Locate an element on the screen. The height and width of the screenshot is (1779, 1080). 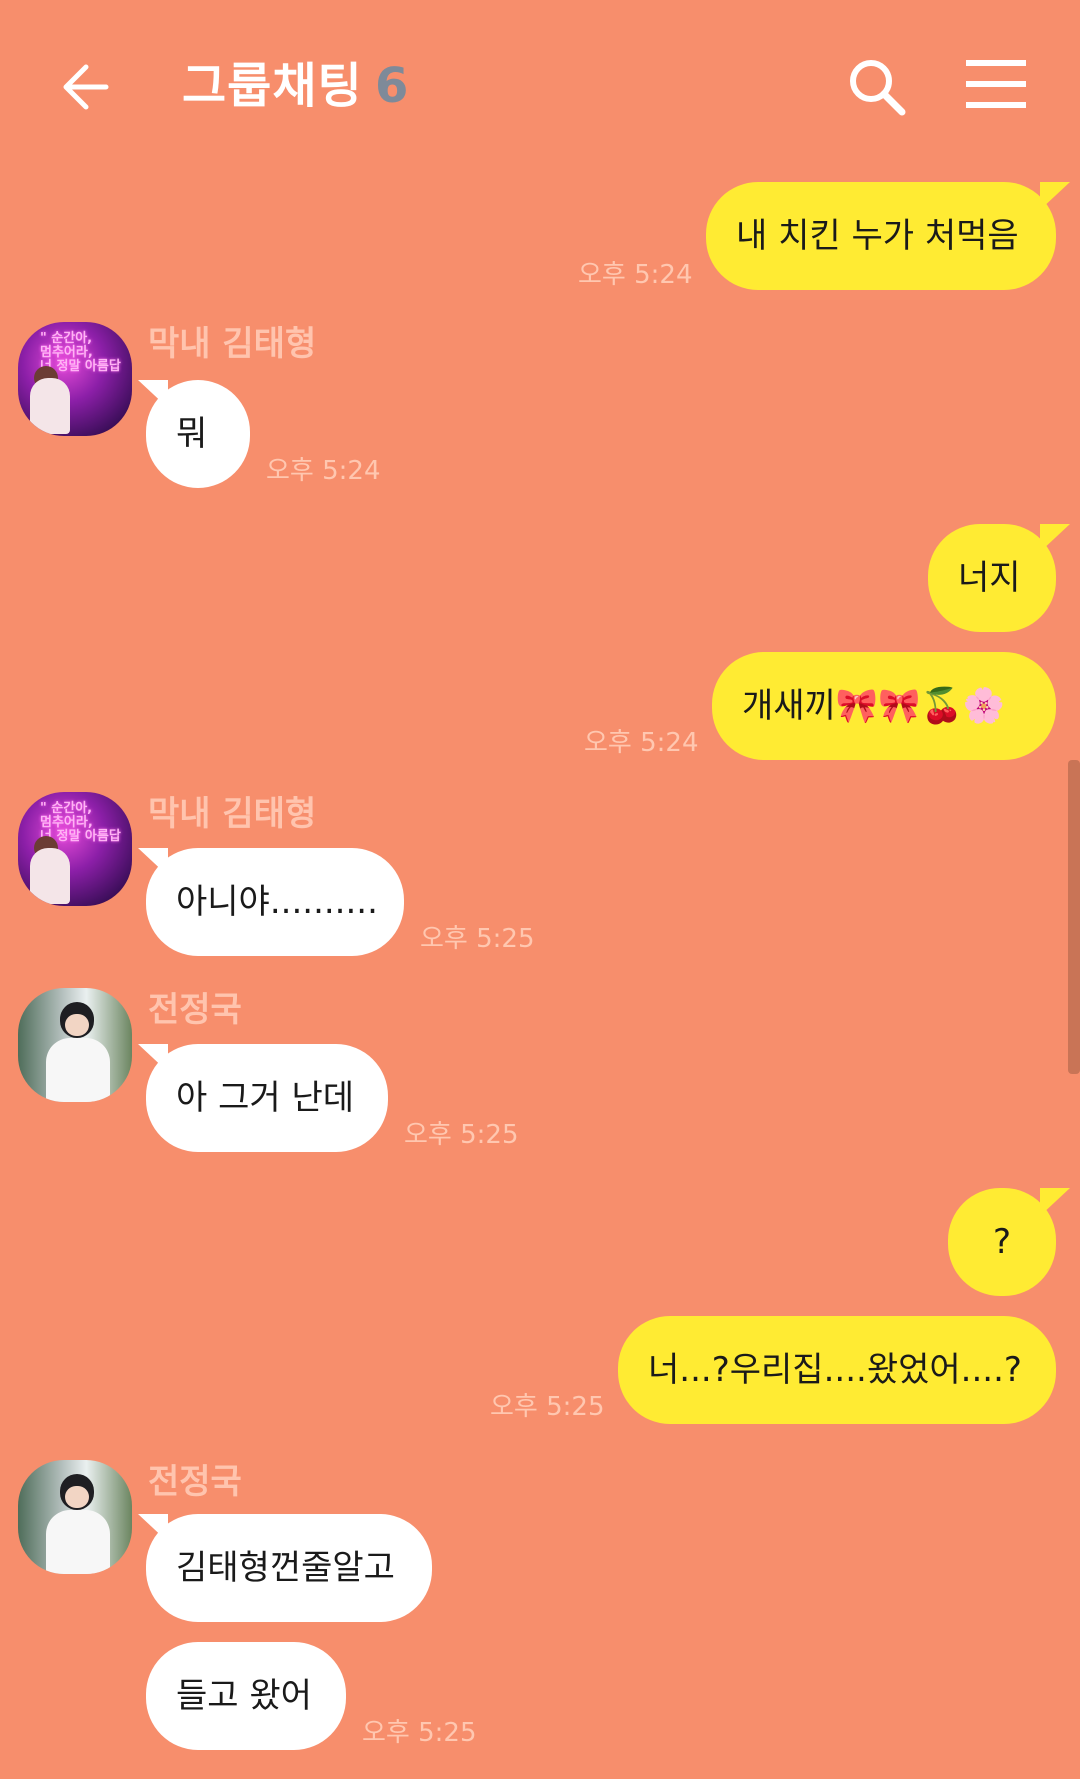
back-arrow-icon is located at coordinates (88, 87).